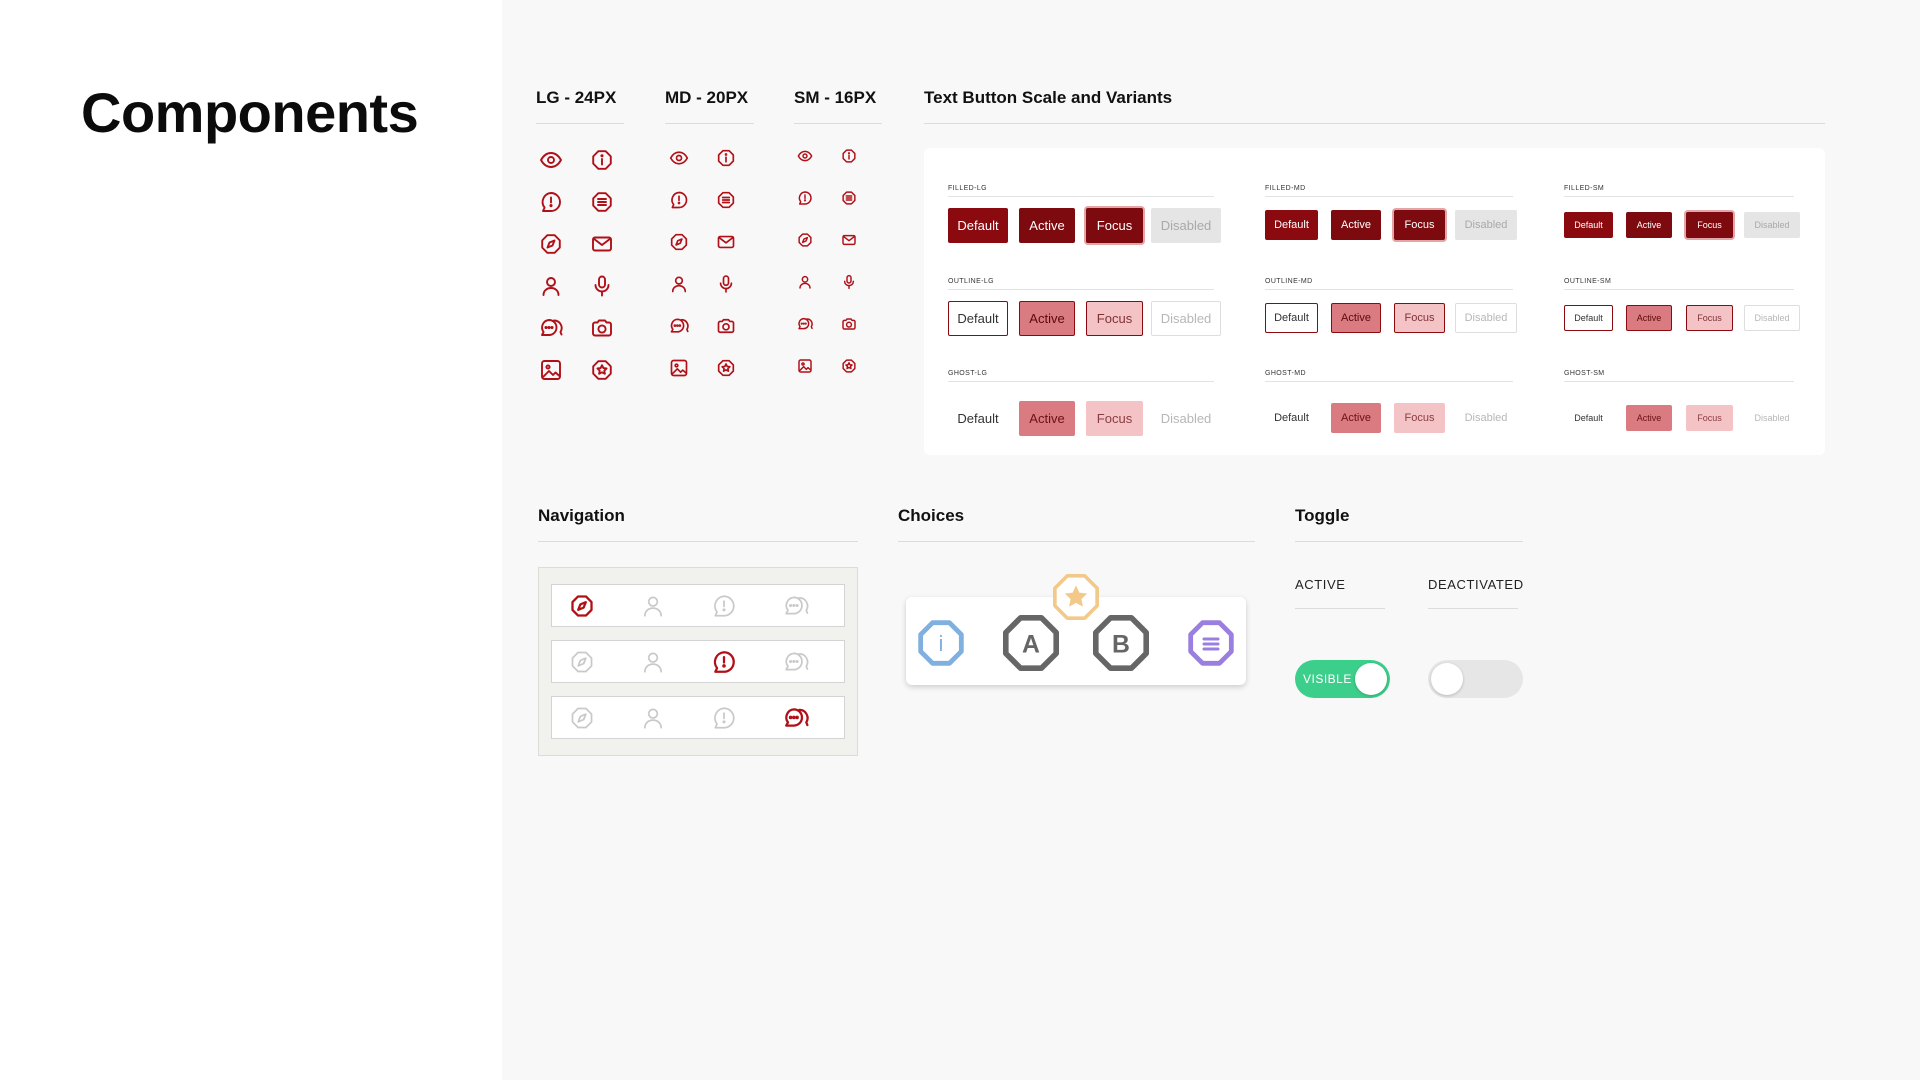  What do you see at coordinates (1588, 318) in the screenshot?
I see `outline-sm-default-button: Default` at bounding box center [1588, 318].